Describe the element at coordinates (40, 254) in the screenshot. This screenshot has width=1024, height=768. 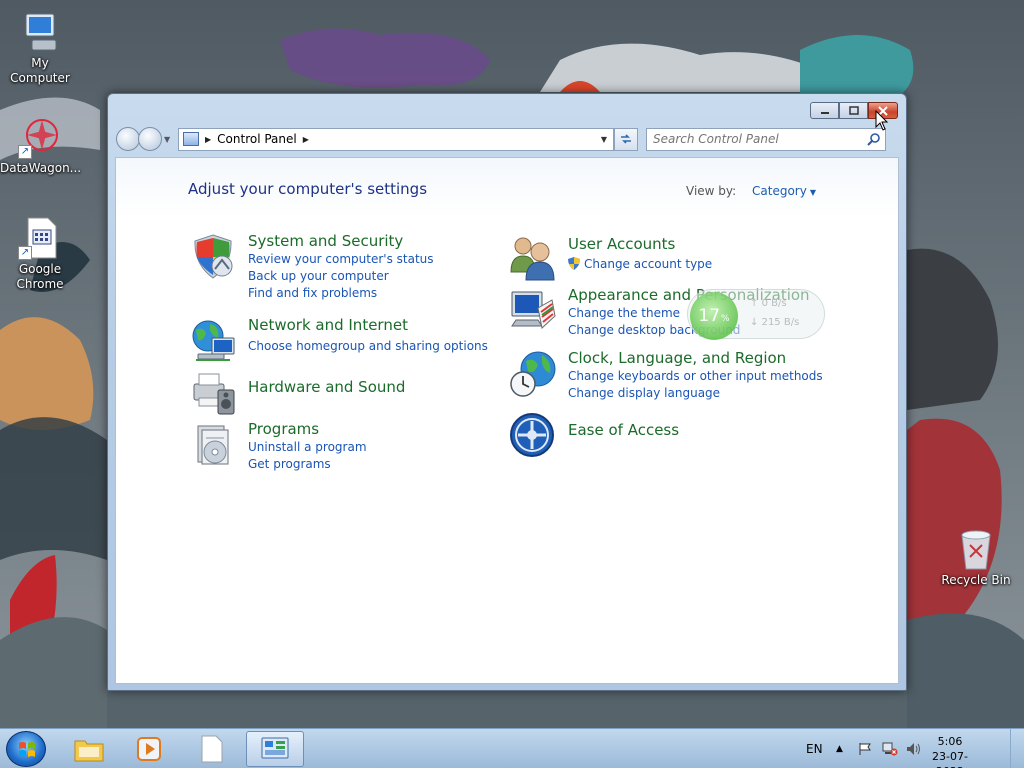
I see `desktop-icon-google-chrome: ↗ Google Chrome` at that location.